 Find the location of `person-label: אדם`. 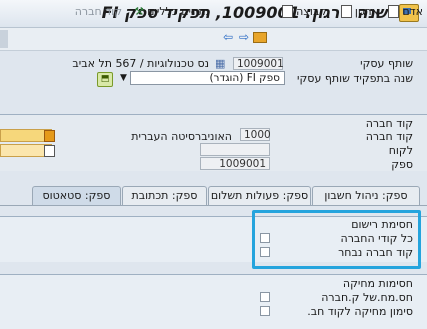

person-label: אדם is located at coordinates (412, 11).